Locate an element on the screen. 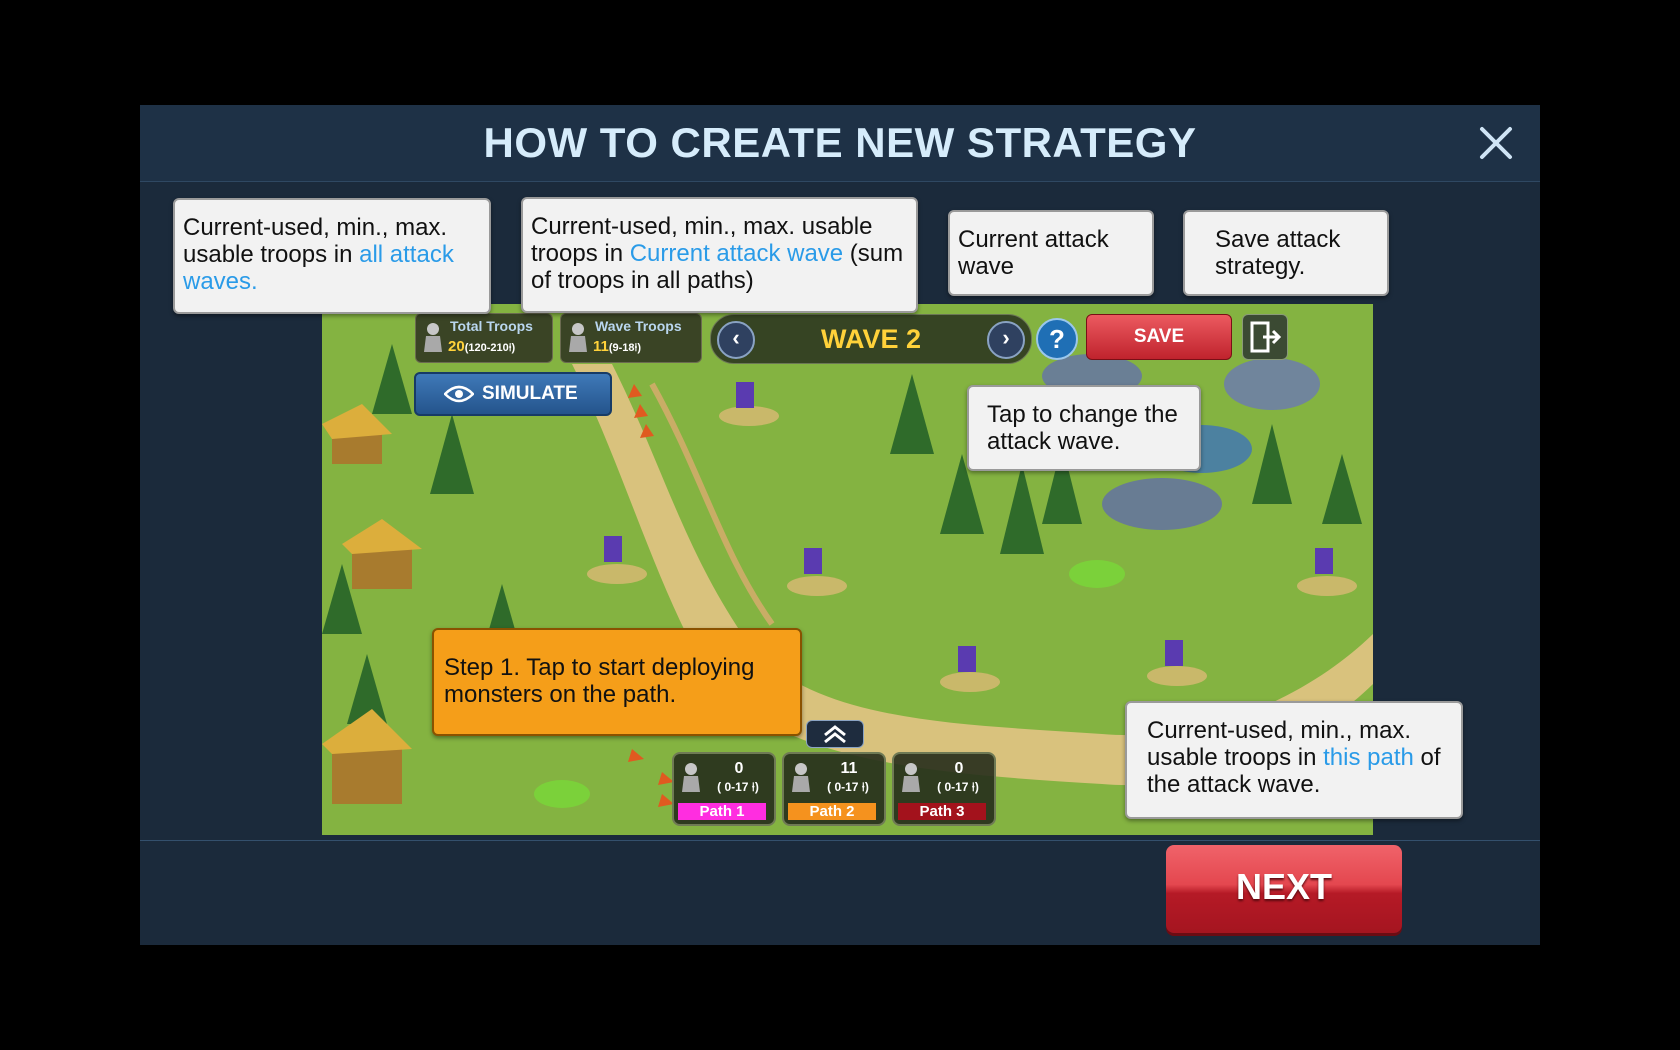  dialog-title: HOW TO CREATE NEW STRATEGY is located at coordinates (840, 142).